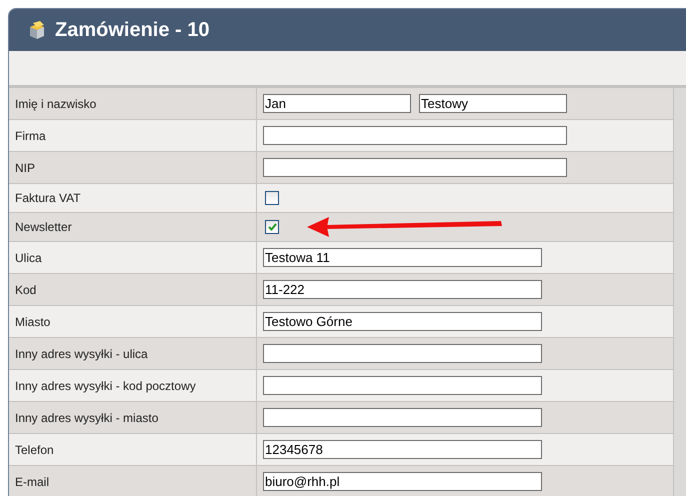 Image resolution: width=686 pixels, height=496 pixels. What do you see at coordinates (132, 30) in the screenshot?
I see `window-title: Zamówienie - 10` at bounding box center [132, 30].